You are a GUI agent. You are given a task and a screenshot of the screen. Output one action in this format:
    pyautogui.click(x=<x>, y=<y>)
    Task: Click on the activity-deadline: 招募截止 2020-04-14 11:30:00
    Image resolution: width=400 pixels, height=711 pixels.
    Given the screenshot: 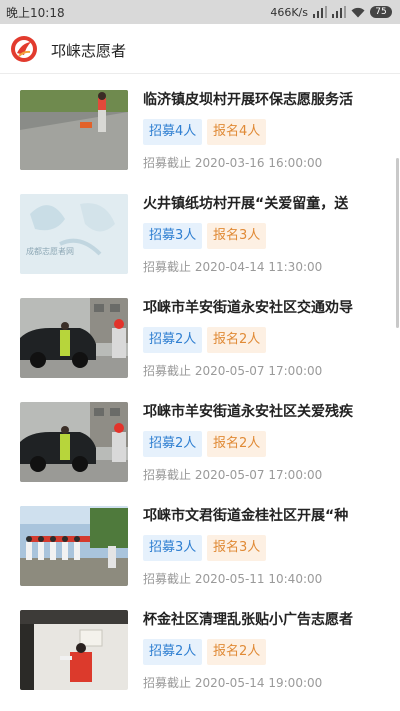 What is the action you would take?
    pyautogui.click(x=233, y=267)
    